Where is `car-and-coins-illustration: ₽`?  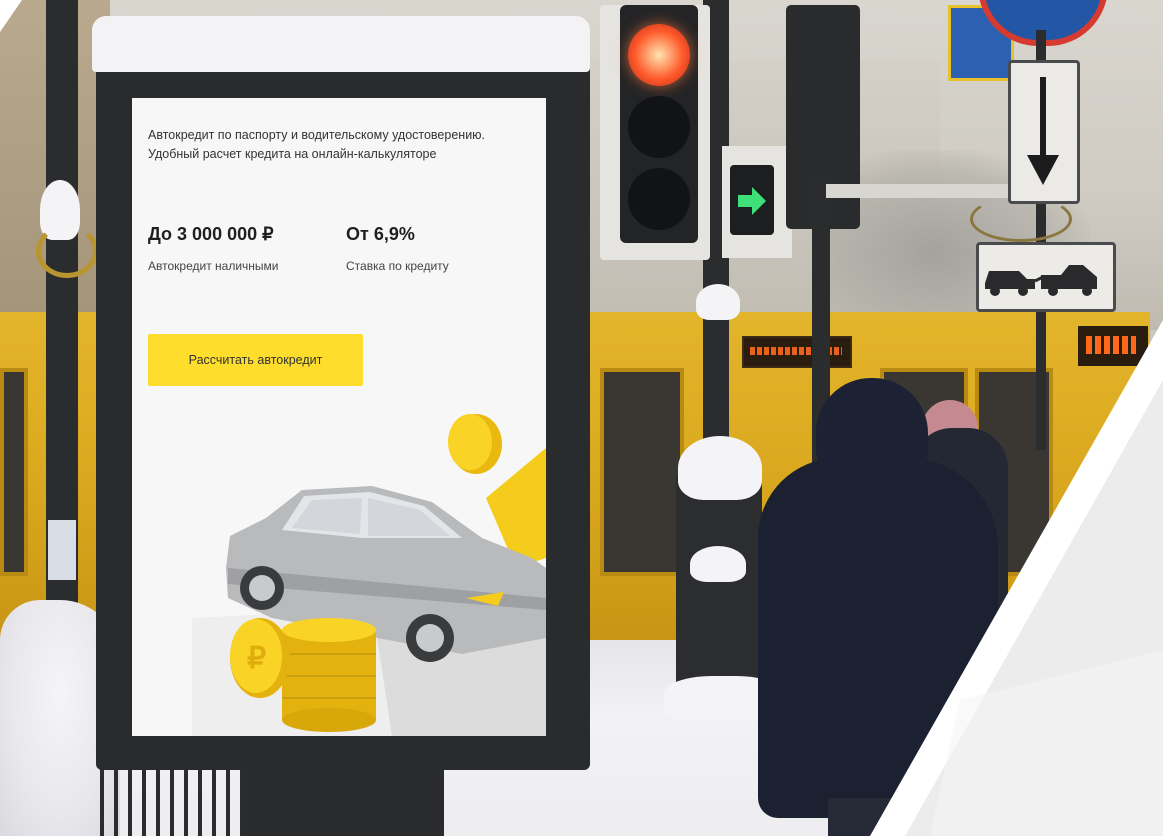
car-and-coins-illustration: ₽ is located at coordinates (369, 575).